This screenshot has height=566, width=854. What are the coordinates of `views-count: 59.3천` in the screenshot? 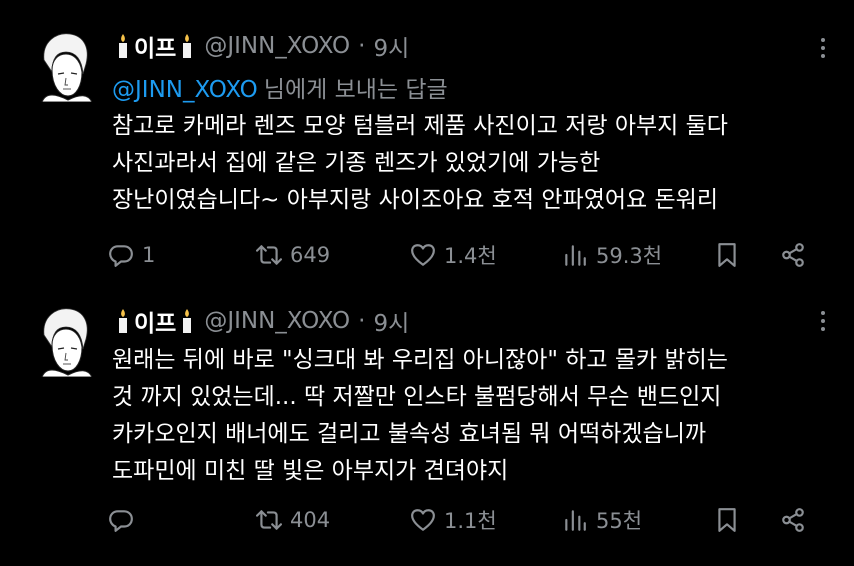 It's located at (629, 256).